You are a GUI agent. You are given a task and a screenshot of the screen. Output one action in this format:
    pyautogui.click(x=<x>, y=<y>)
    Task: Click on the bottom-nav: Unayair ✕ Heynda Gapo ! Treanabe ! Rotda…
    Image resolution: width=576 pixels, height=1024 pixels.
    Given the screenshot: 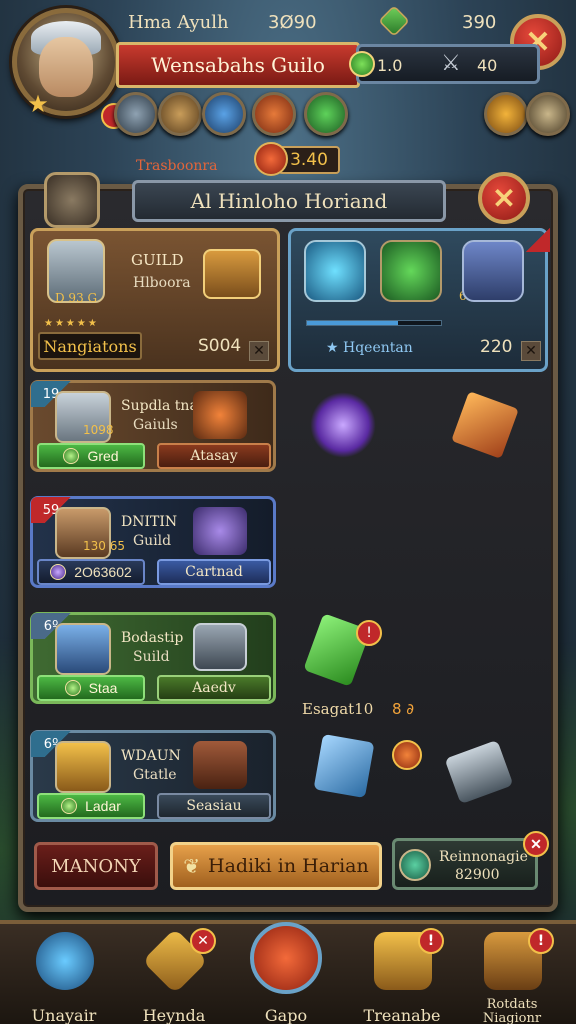 What is the action you would take?
    pyautogui.click(x=288, y=972)
    